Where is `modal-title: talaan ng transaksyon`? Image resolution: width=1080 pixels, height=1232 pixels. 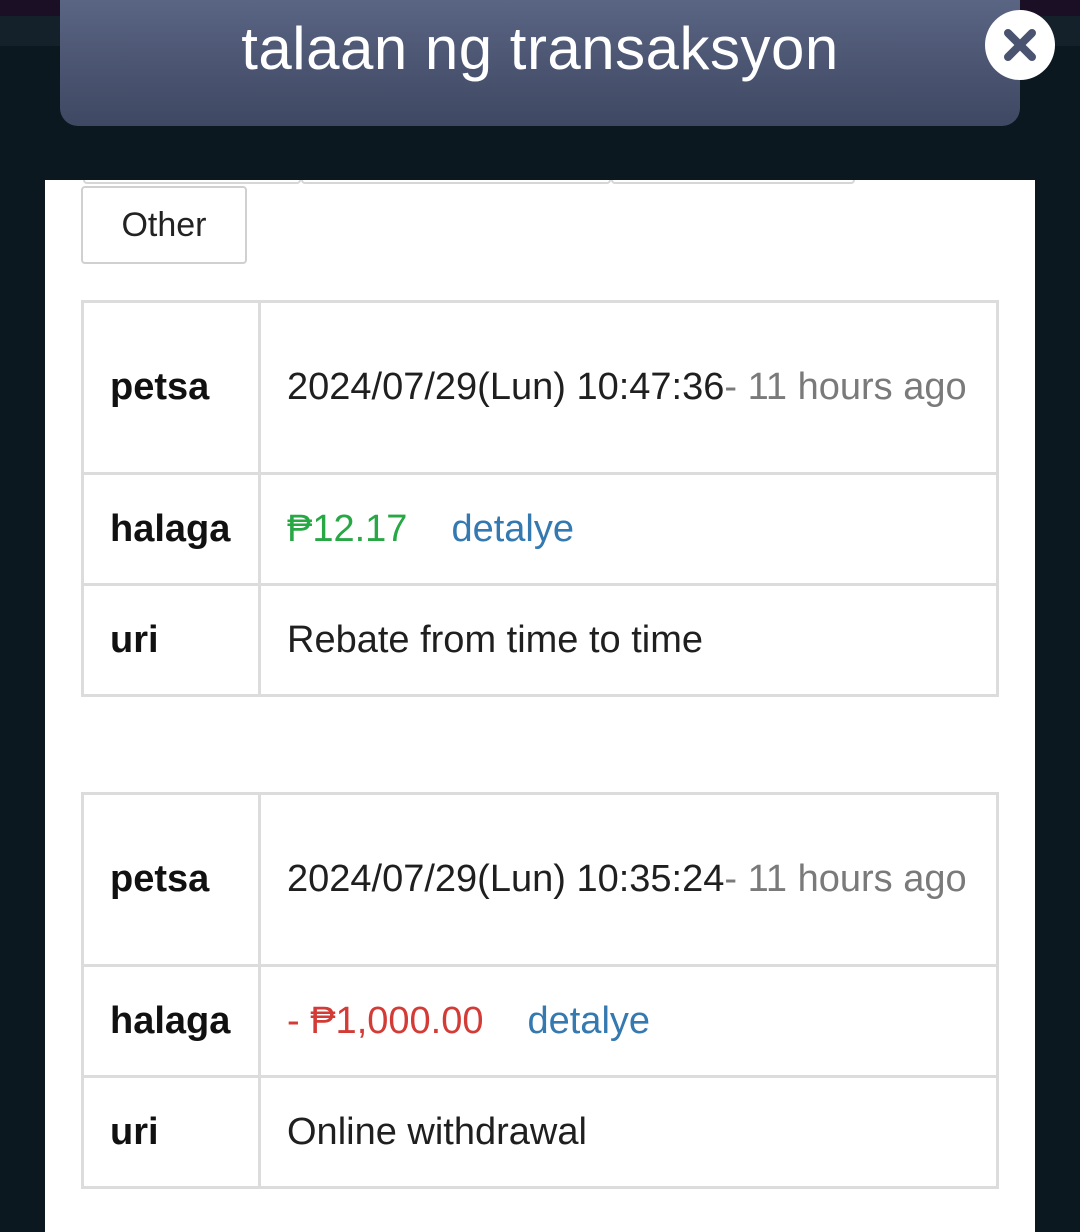 modal-title: talaan ng transaksyon is located at coordinates (540, 48).